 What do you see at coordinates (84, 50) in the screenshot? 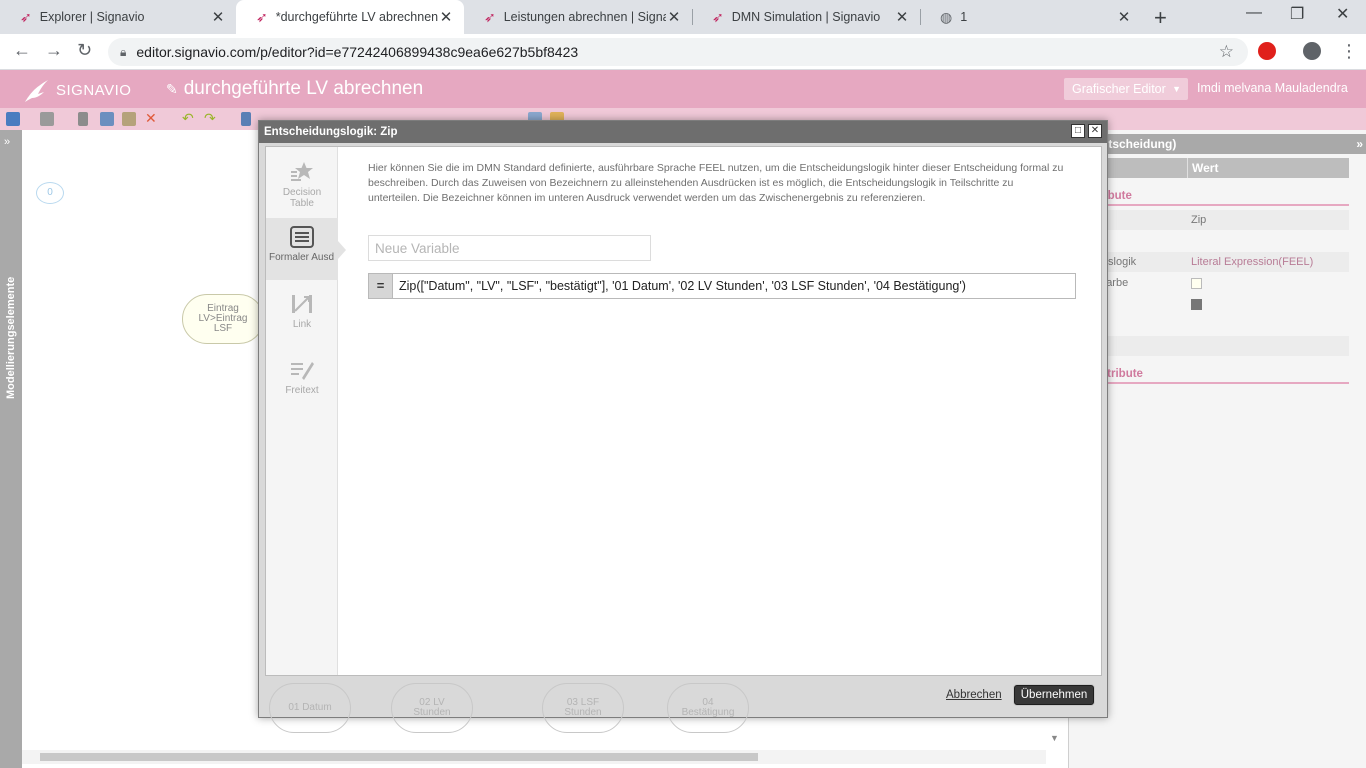
I see `reload-icon: ↻` at bounding box center [84, 50].